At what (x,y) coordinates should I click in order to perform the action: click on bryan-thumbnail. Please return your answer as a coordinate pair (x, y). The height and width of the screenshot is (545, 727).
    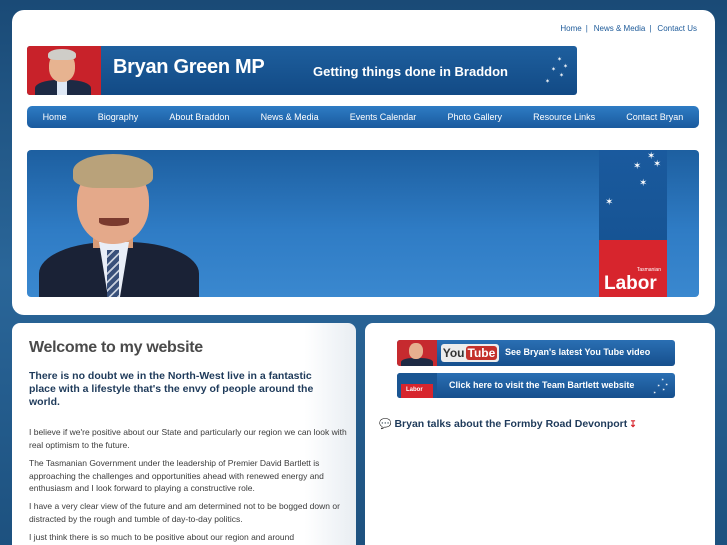
    Looking at the image, I should click on (417, 353).